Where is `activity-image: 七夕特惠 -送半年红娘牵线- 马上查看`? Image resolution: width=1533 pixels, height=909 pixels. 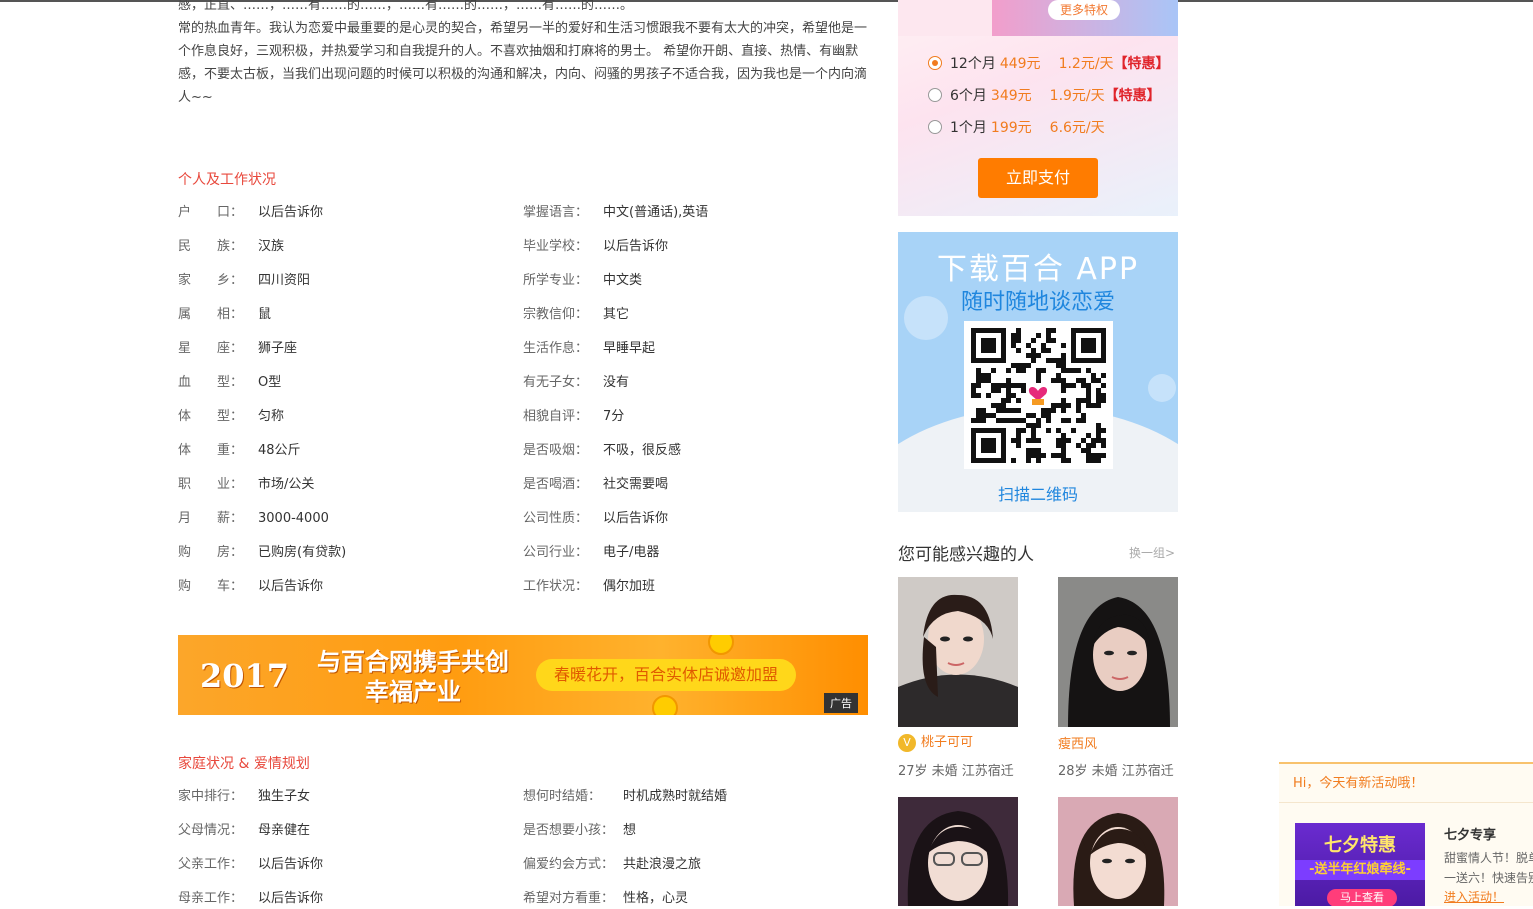 activity-image: 七夕特惠 -送半年红娘牵线- 马上查看 is located at coordinates (1360, 864).